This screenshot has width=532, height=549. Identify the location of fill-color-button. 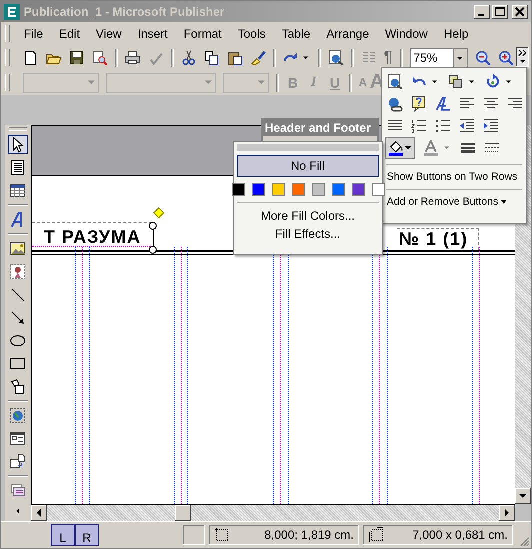
(400, 148).